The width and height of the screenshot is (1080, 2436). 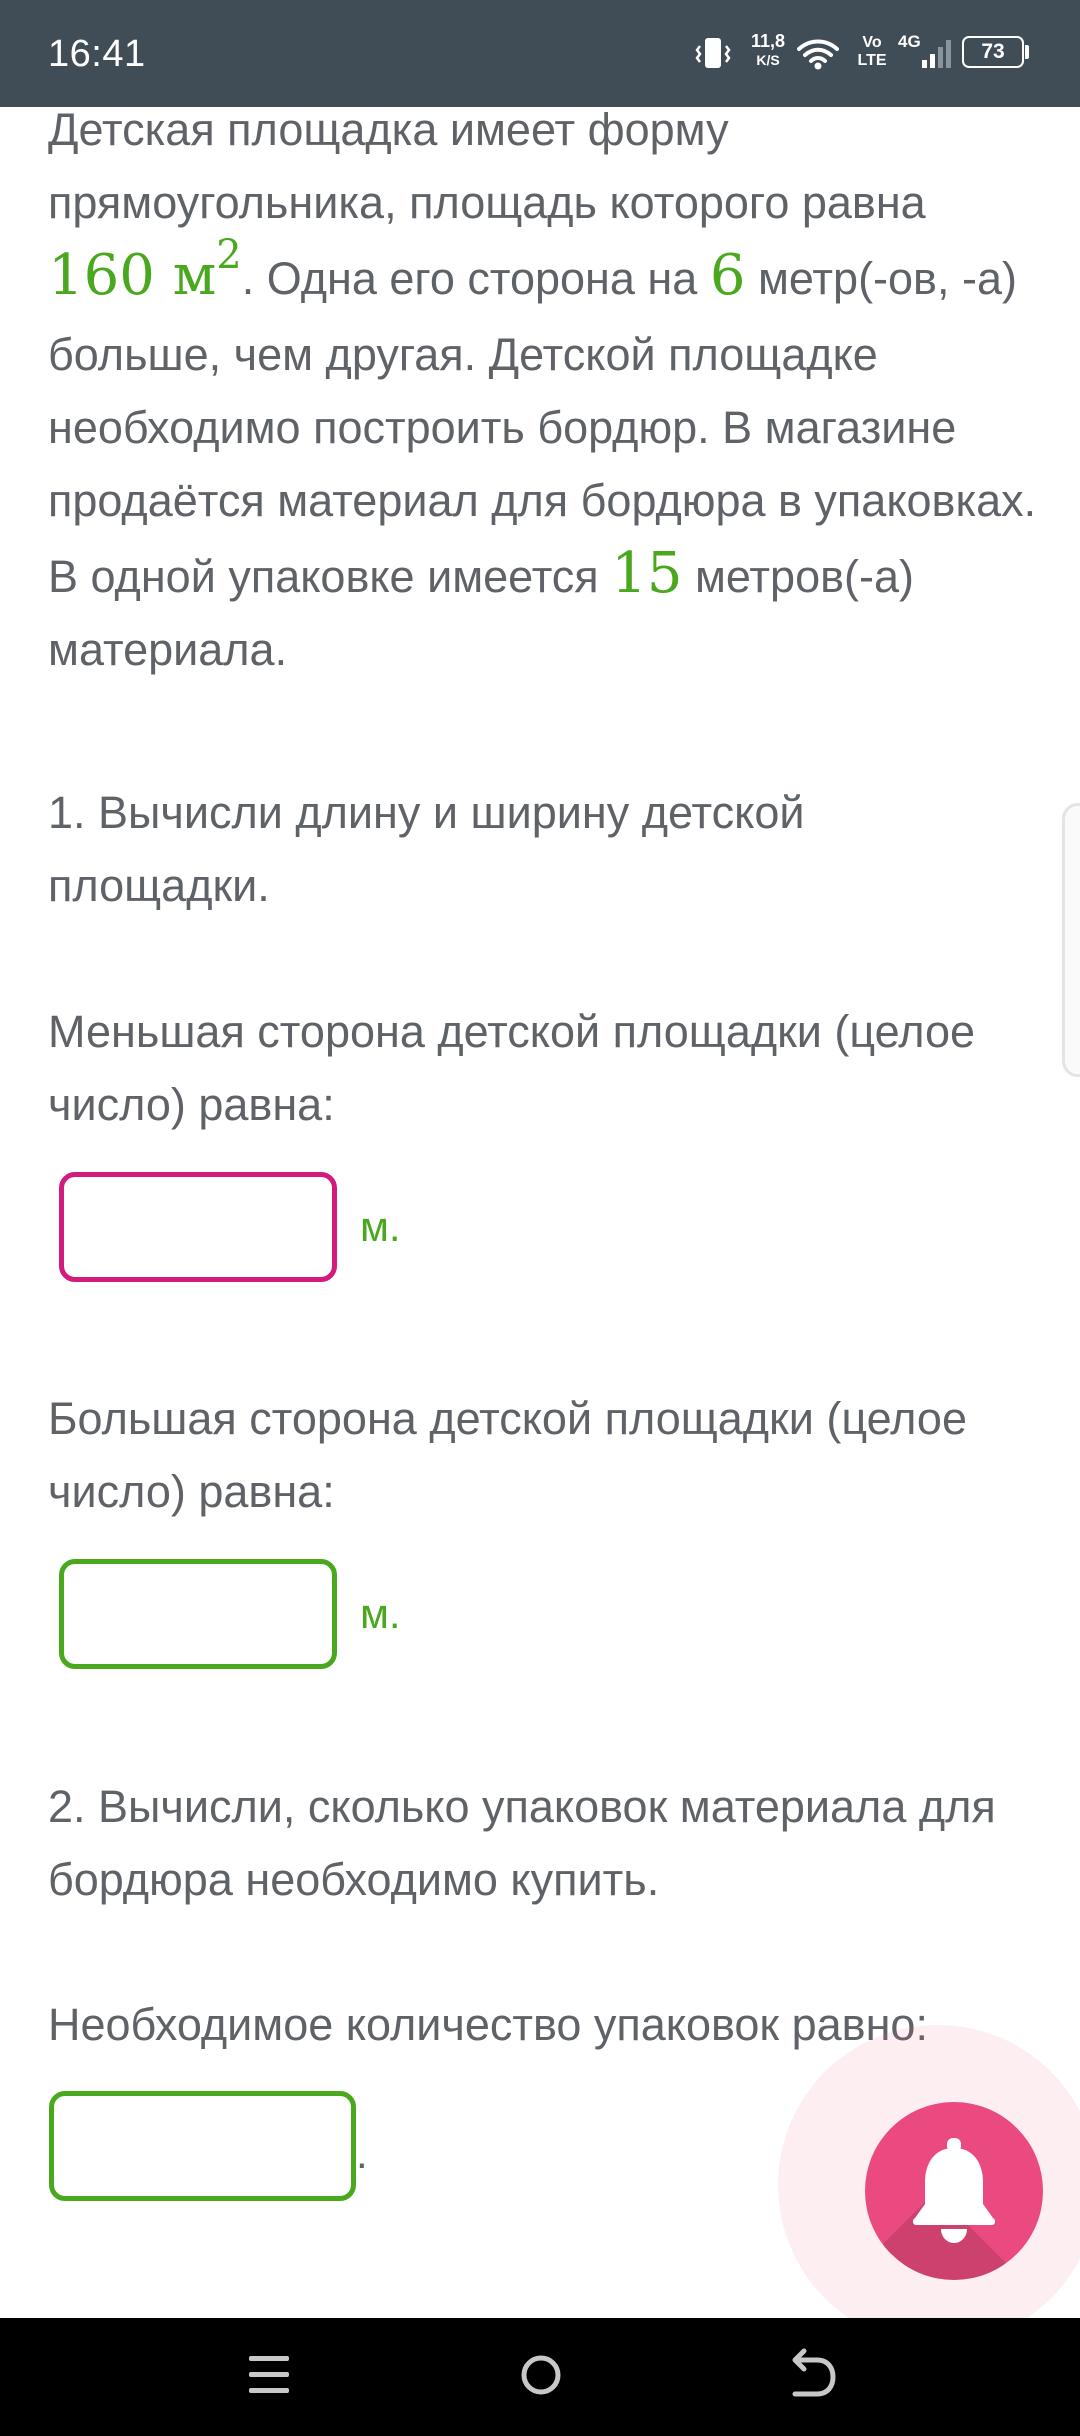 What do you see at coordinates (713, 53) in the screenshot?
I see `vibrate-icon` at bounding box center [713, 53].